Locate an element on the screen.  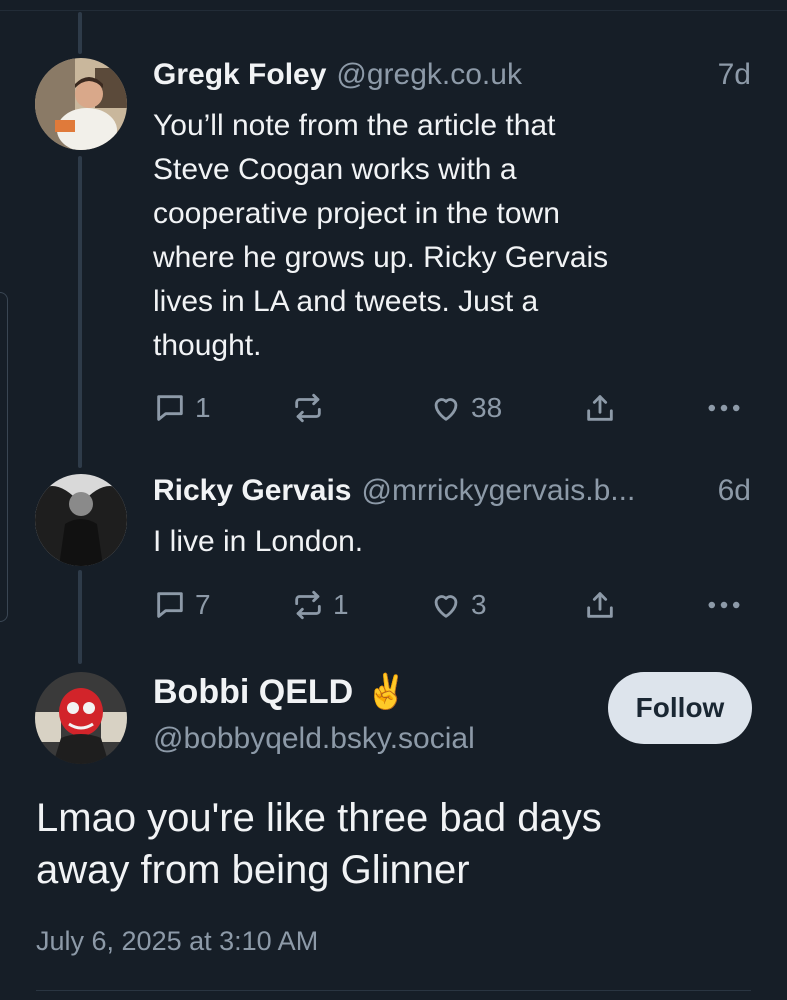
author-handle: @gregk.co.uk is located at coordinates (522, 75).